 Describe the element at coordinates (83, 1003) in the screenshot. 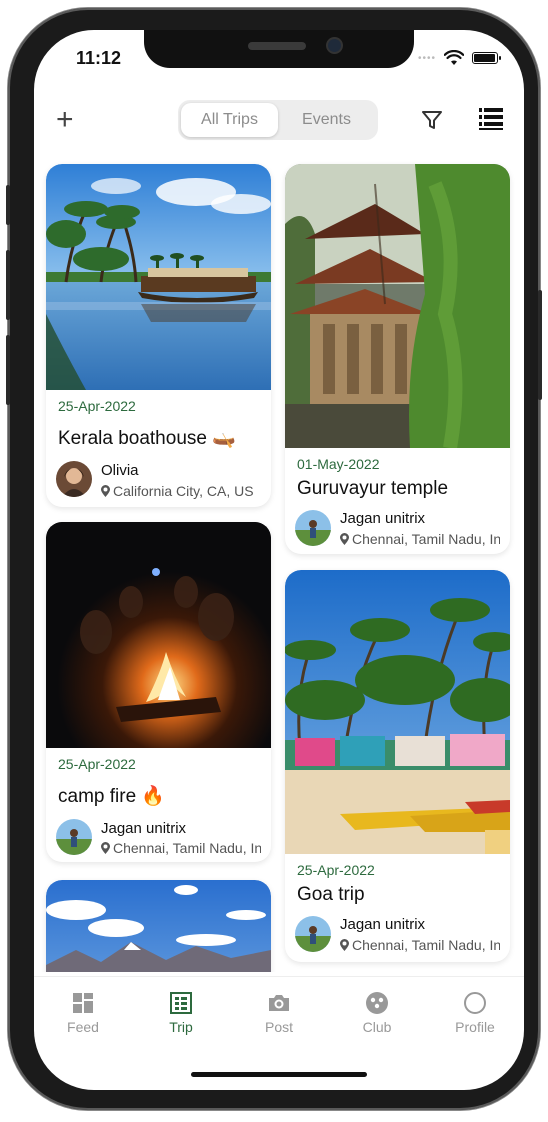

I see `grid-icon` at that location.